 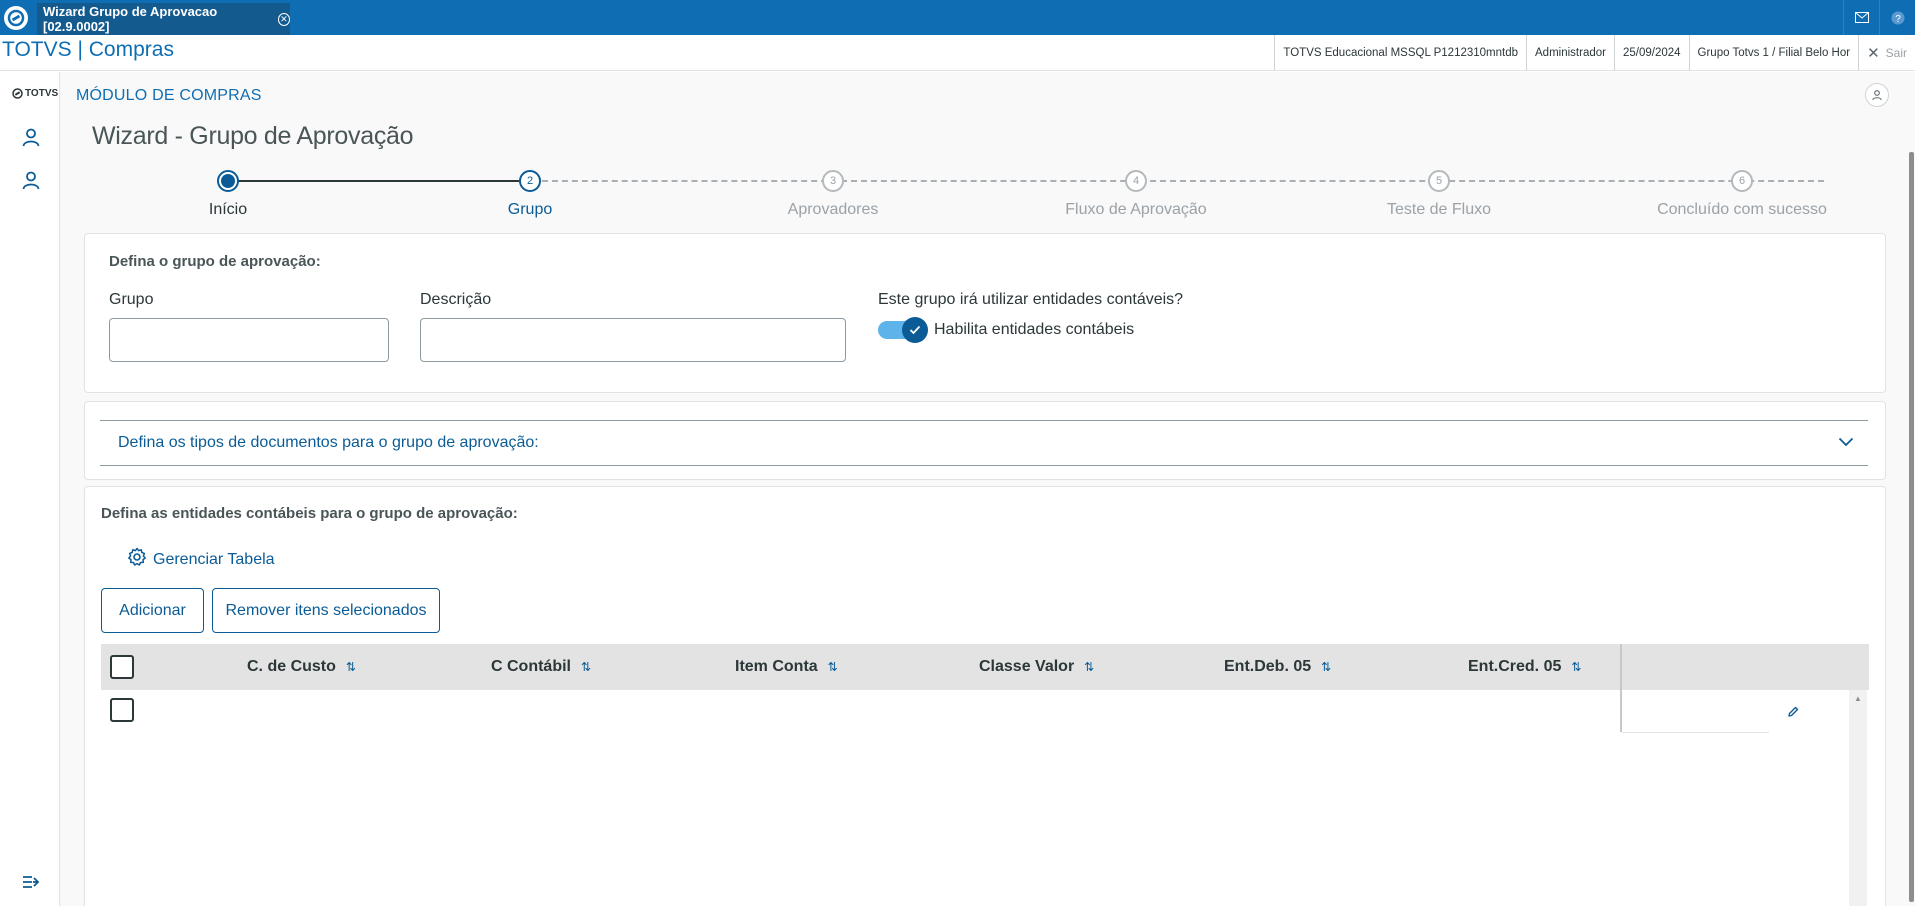 I want to click on exit-button: ✕ Sair, so click(x=1886, y=53).